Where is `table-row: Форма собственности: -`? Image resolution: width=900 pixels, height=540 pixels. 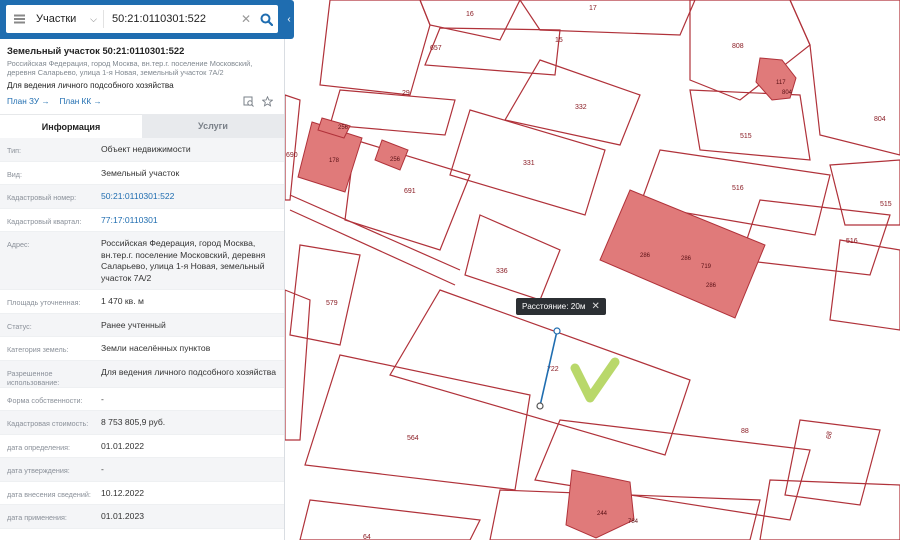 table-row: Форма собственности: - is located at coordinates (142, 399).